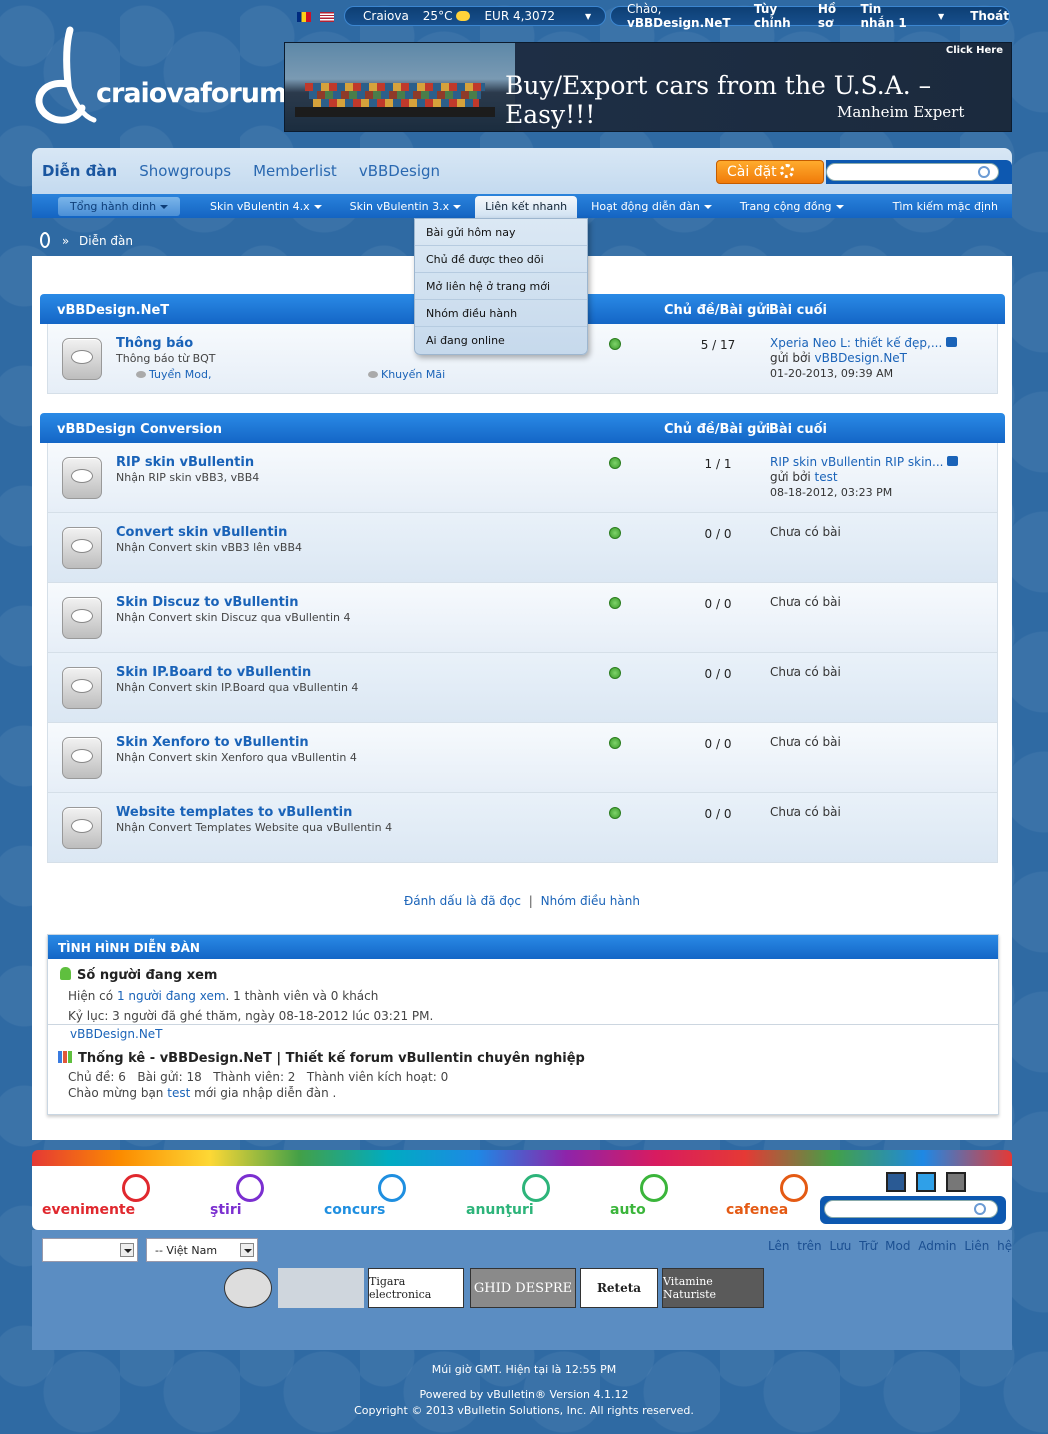  What do you see at coordinates (462, 901) in the screenshot?
I see `mark-read-link: Đánh dấu là đã đọc` at bounding box center [462, 901].